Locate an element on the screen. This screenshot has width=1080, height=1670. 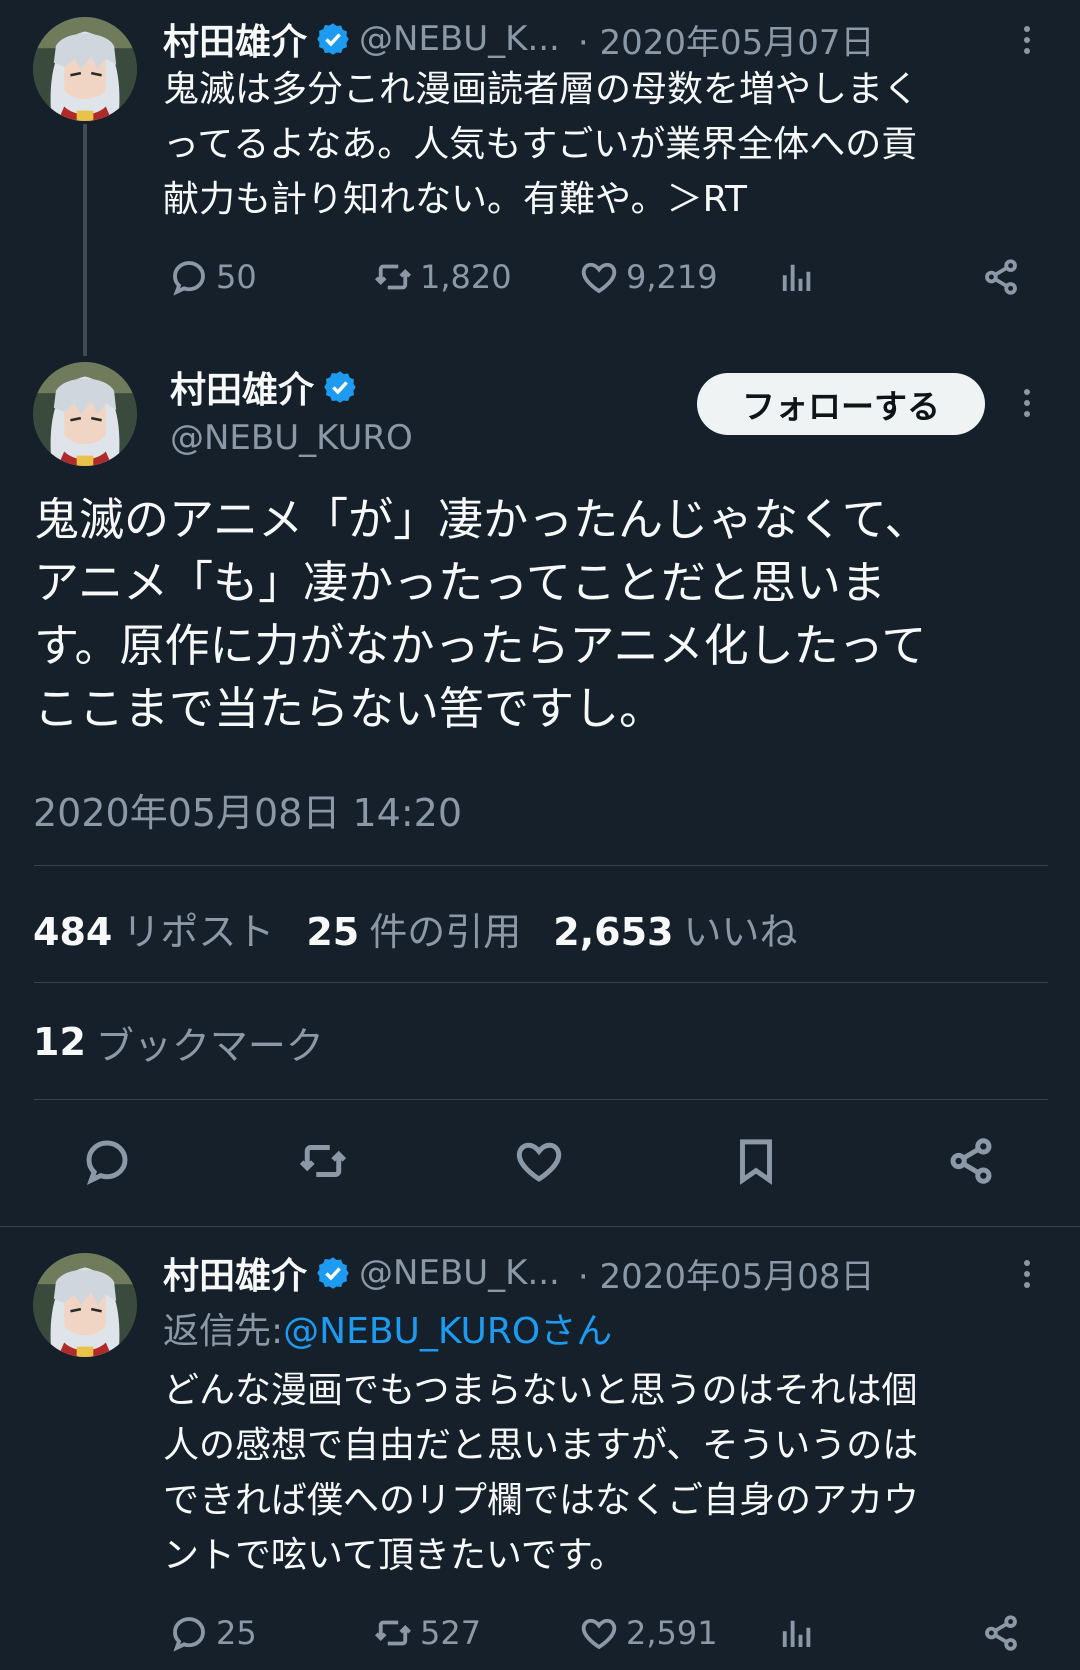
tweet1-header: 村田雄介 @NEBU_K... · 2020年05月07日 is located at coordinates (519, 39).